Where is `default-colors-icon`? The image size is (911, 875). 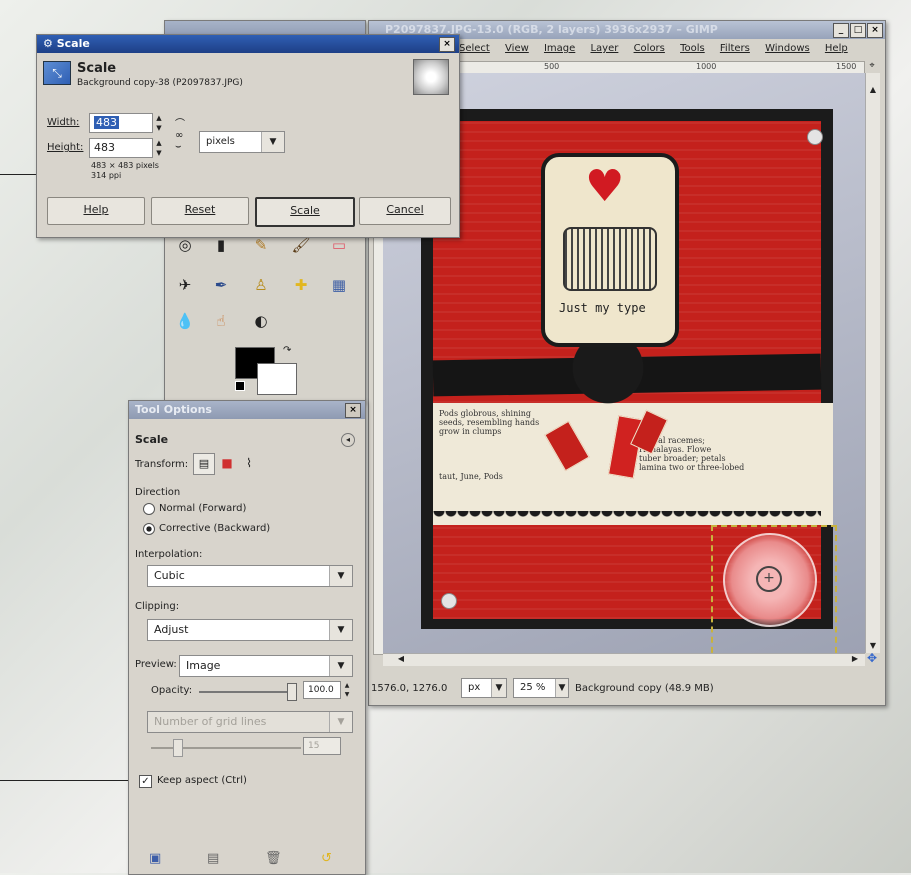 default-colors-icon is located at coordinates (240, 386).